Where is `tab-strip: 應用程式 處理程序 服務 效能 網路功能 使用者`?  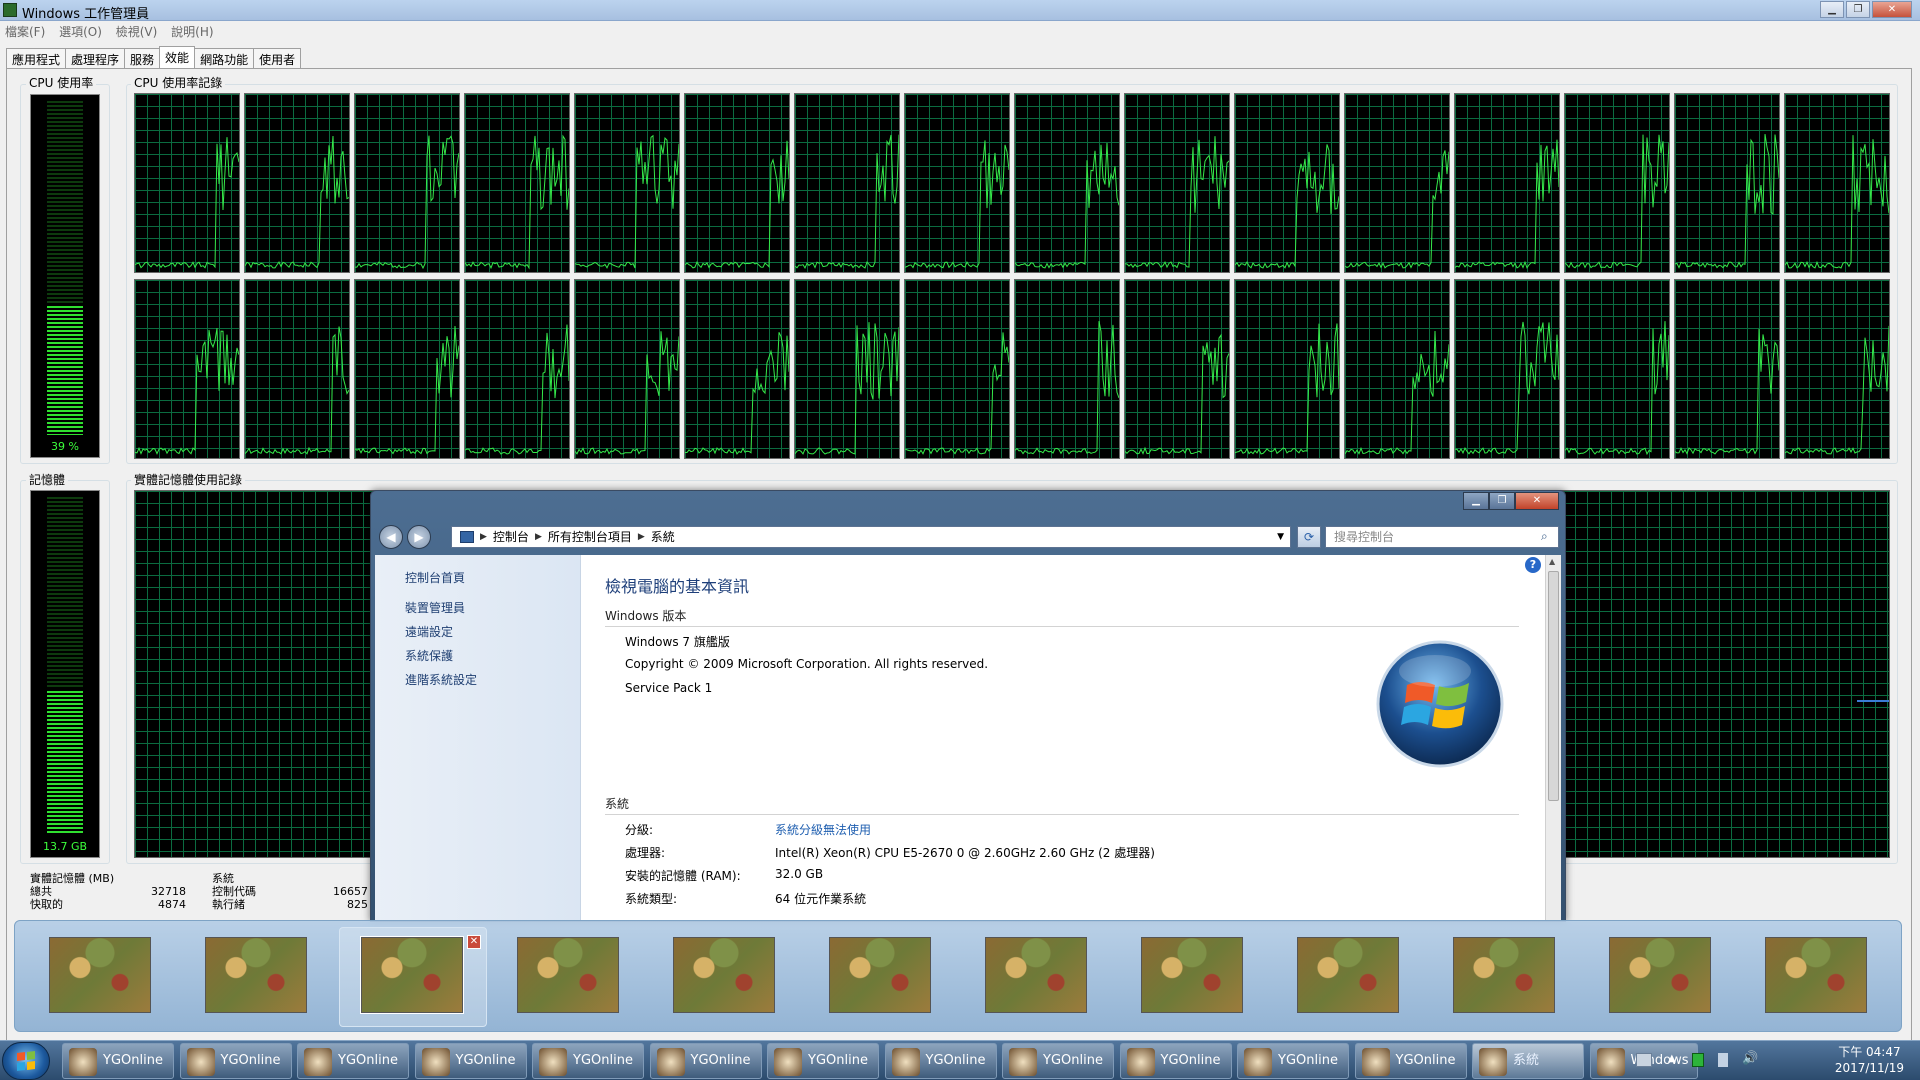 tab-strip: 應用程式 處理程序 服務 效能 網路功能 使用者 is located at coordinates (154, 58).